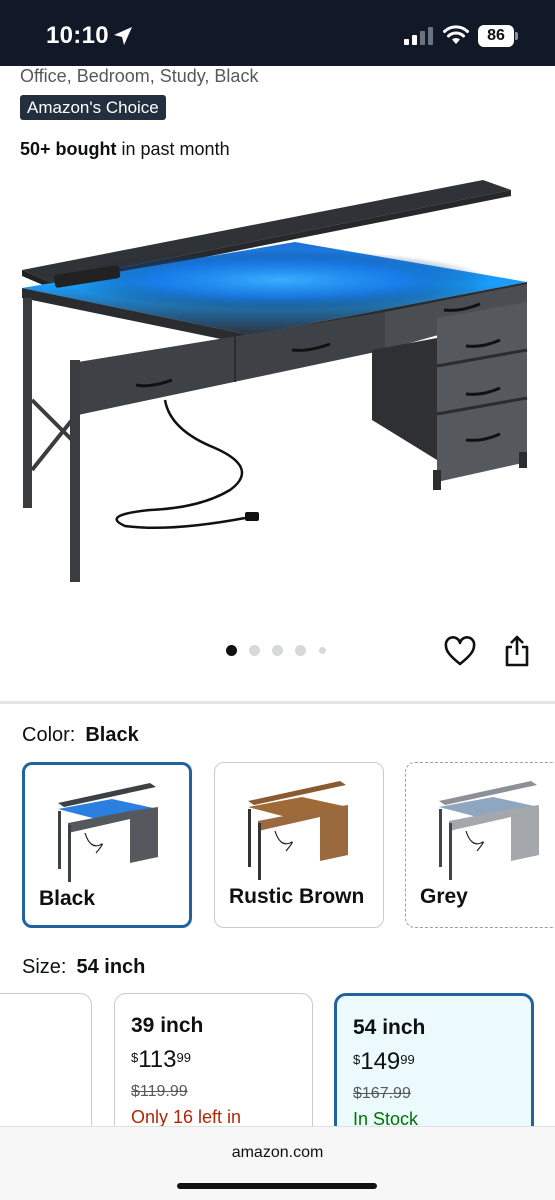 The width and height of the screenshot is (555, 1200). What do you see at coordinates (67, 898) in the screenshot?
I see `swatch-label: Black` at bounding box center [67, 898].